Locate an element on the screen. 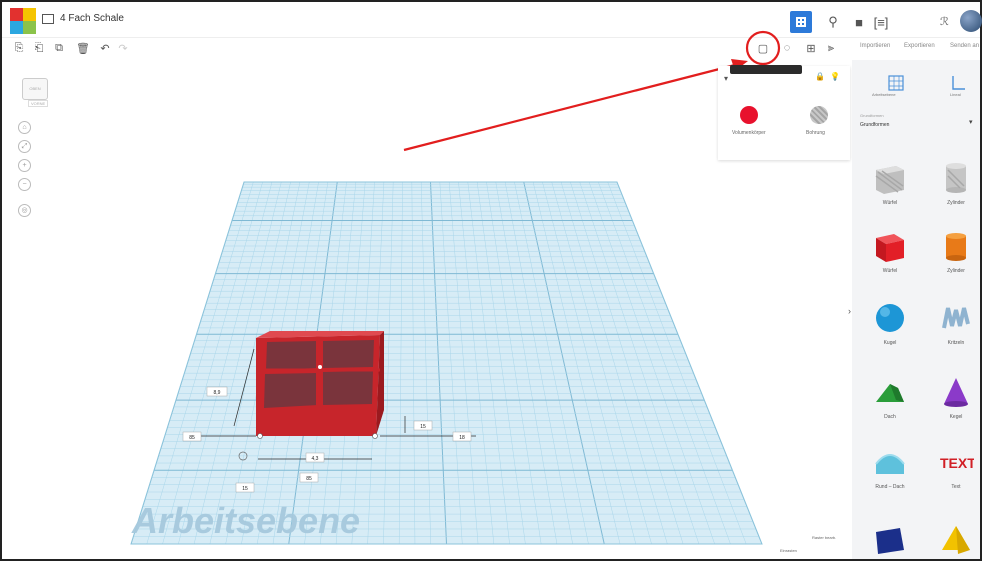 The width and height of the screenshot is (982, 561). hole-label: Bohrung is located at coordinates (815, 133).